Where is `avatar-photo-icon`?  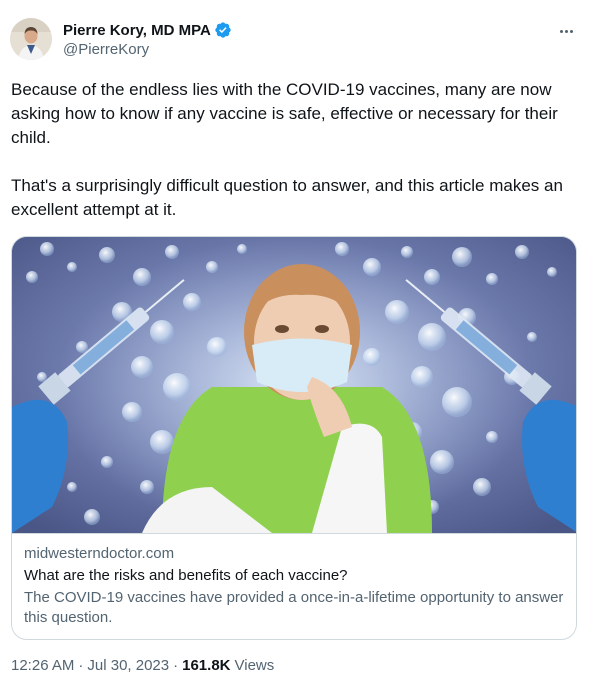
avatar-photo-icon is located at coordinates (31, 39).